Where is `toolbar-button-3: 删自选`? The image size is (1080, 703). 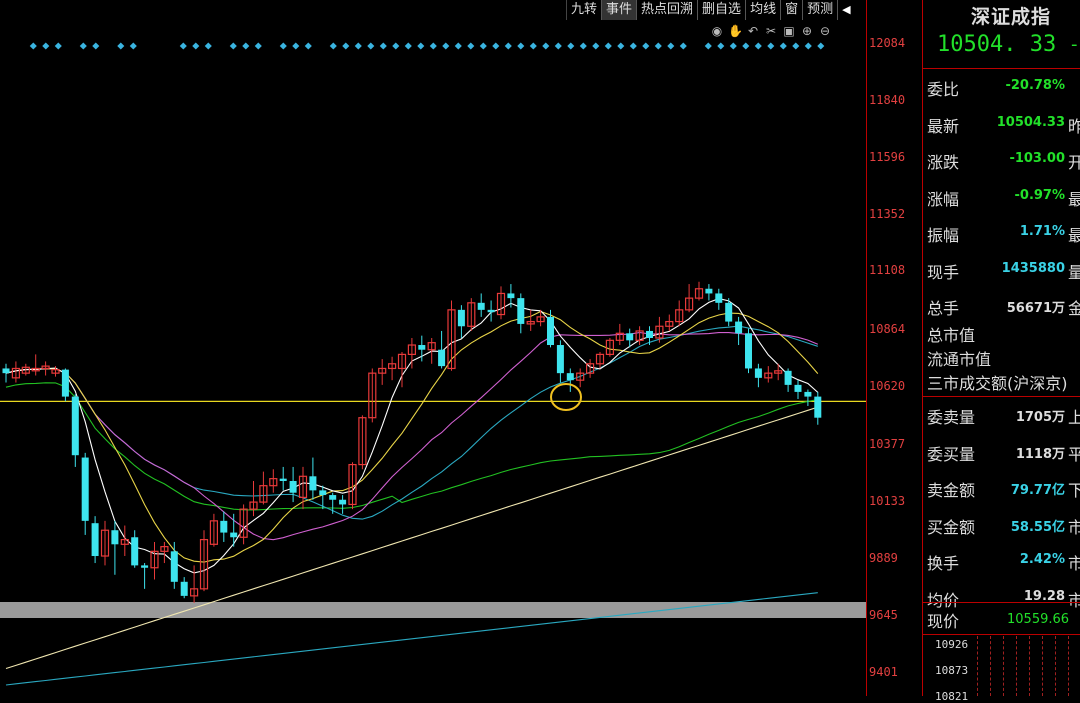 toolbar-button-3: 删自选 is located at coordinates (722, 10).